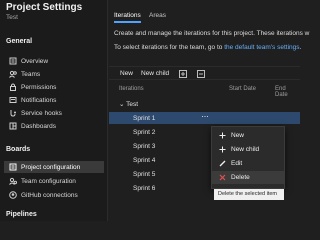  Describe the element at coordinates (157, 16) in the screenshot. I see `tab-areas: Areas` at that location.